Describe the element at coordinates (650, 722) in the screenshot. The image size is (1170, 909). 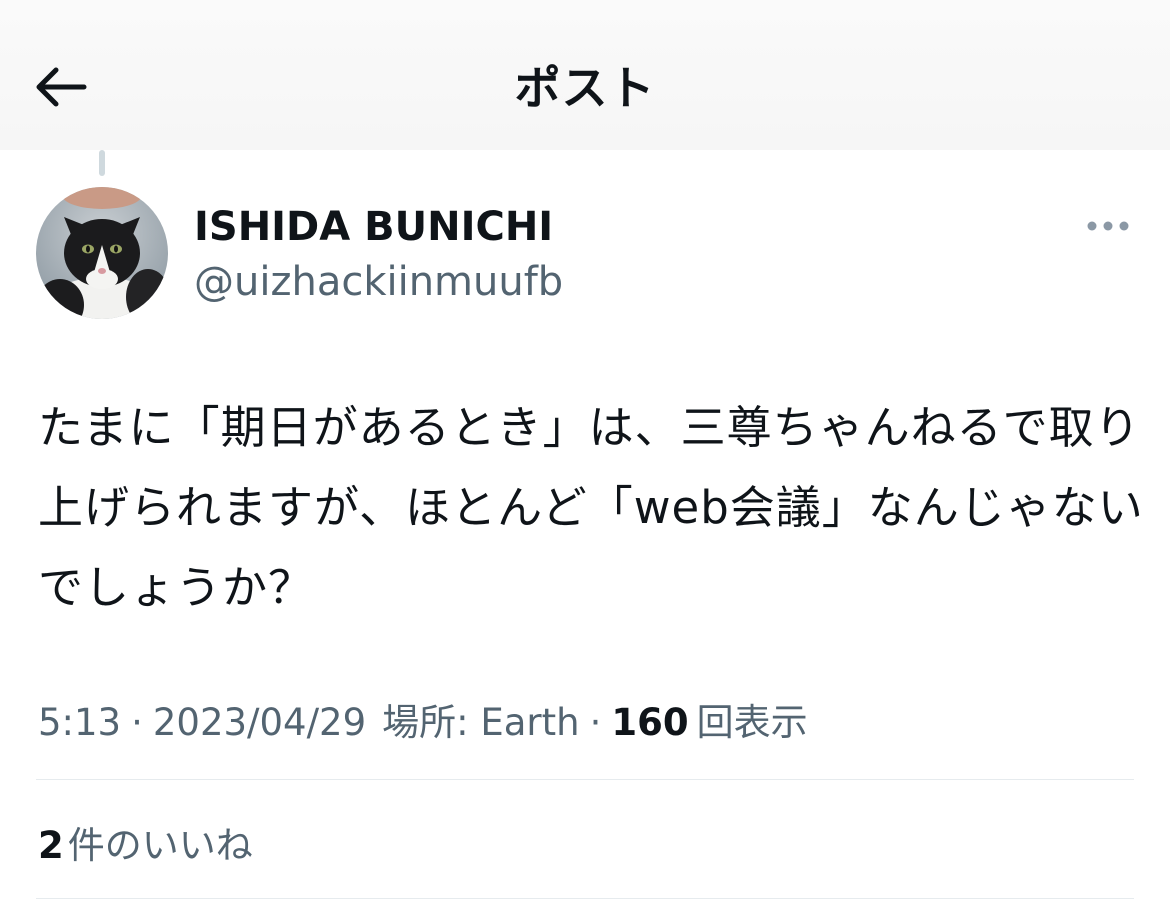
I see `views-count: 160` at that location.